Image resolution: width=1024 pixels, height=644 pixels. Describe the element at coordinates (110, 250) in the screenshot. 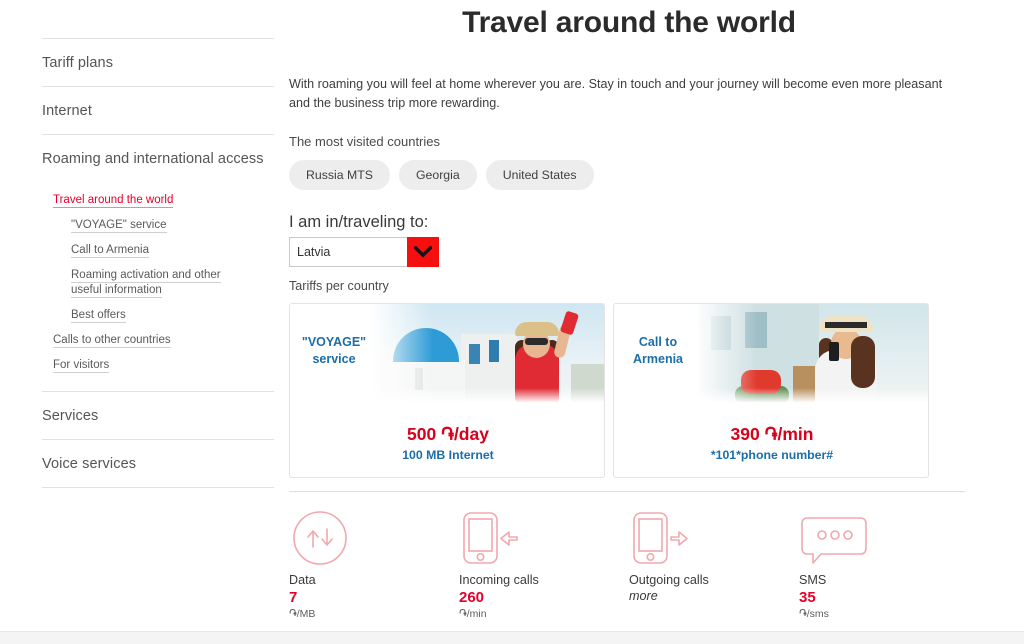

I see `sidebar-subitem-label: Call to Armenia` at that location.